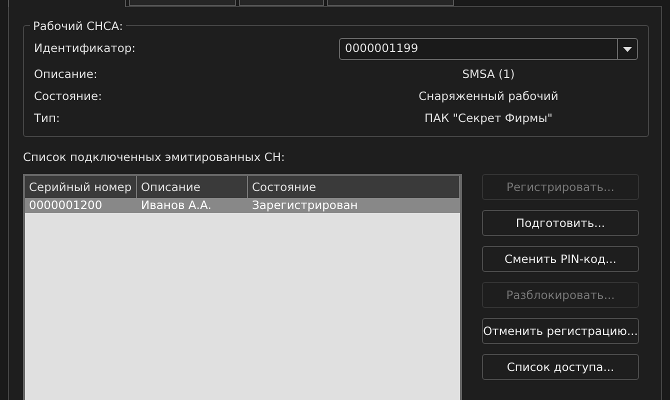 The image size is (670, 400). What do you see at coordinates (66, 75) in the screenshot?
I see `field-label: Описание:` at bounding box center [66, 75].